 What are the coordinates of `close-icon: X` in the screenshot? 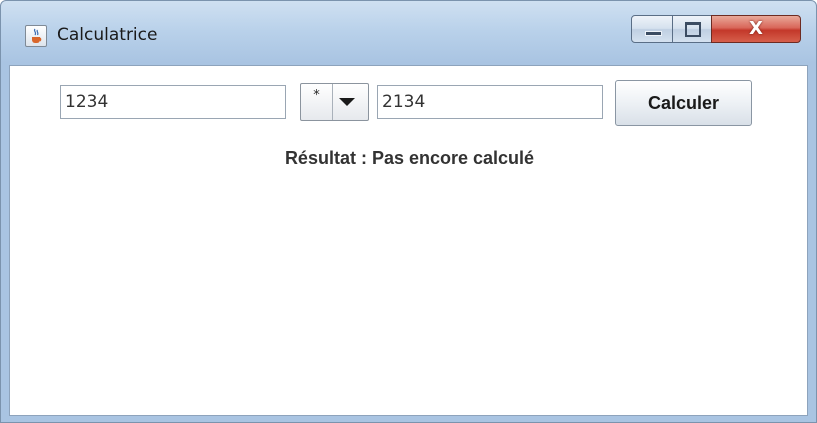 It's located at (756, 28).